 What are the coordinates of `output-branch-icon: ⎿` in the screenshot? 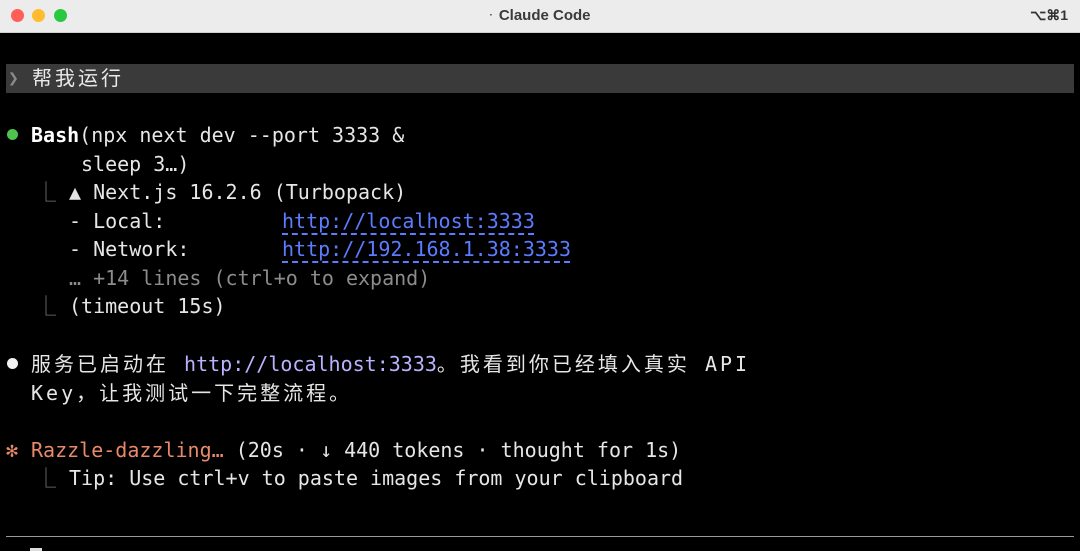 It's located at (46, 192).